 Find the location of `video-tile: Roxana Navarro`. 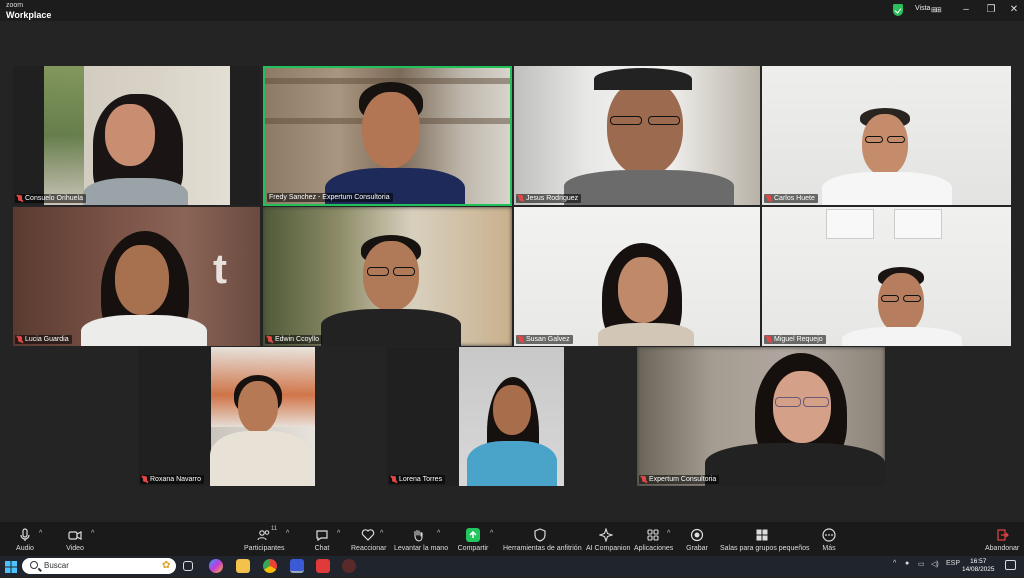

video-tile: Roxana Navarro is located at coordinates (226, 416).